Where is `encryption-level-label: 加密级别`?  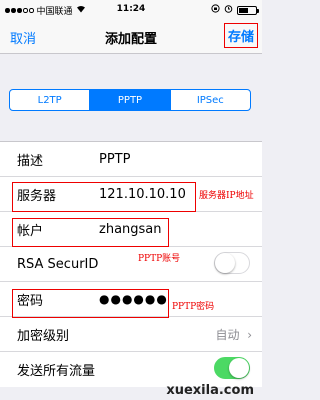
encryption-level-label: 加密级别 is located at coordinates (43, 336).